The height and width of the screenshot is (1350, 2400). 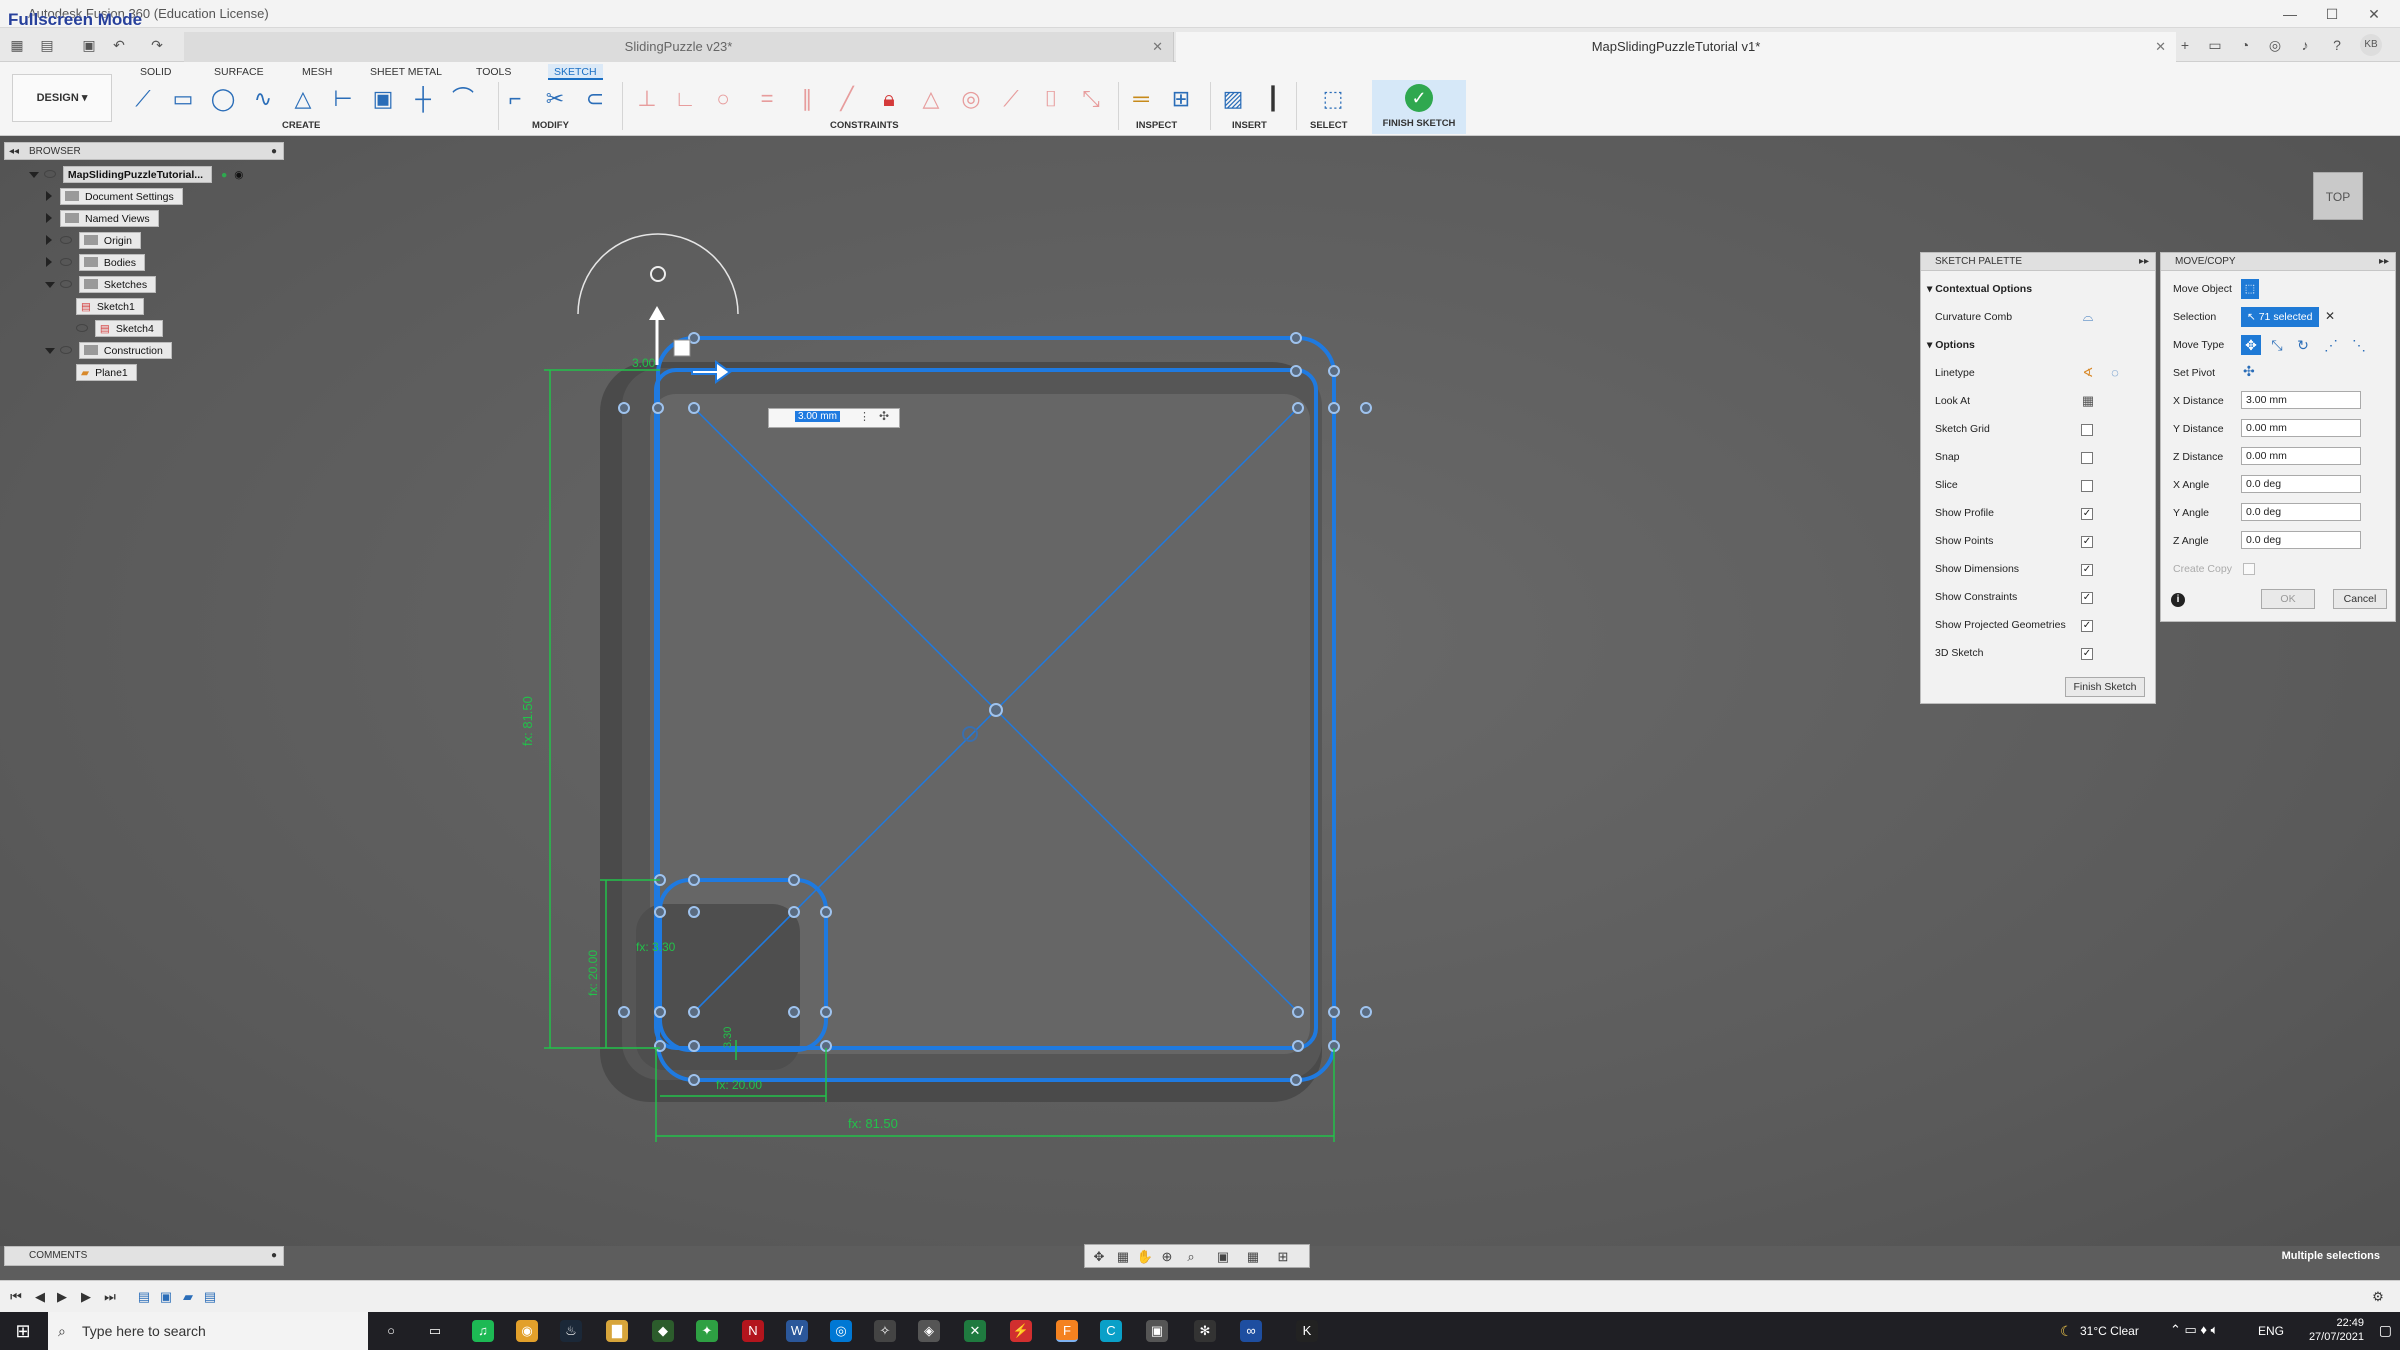 What do you see at coordinates (753, 1331) in the screenshot?
I see `netflix-icon: N` at bounding box center [753, 1331].